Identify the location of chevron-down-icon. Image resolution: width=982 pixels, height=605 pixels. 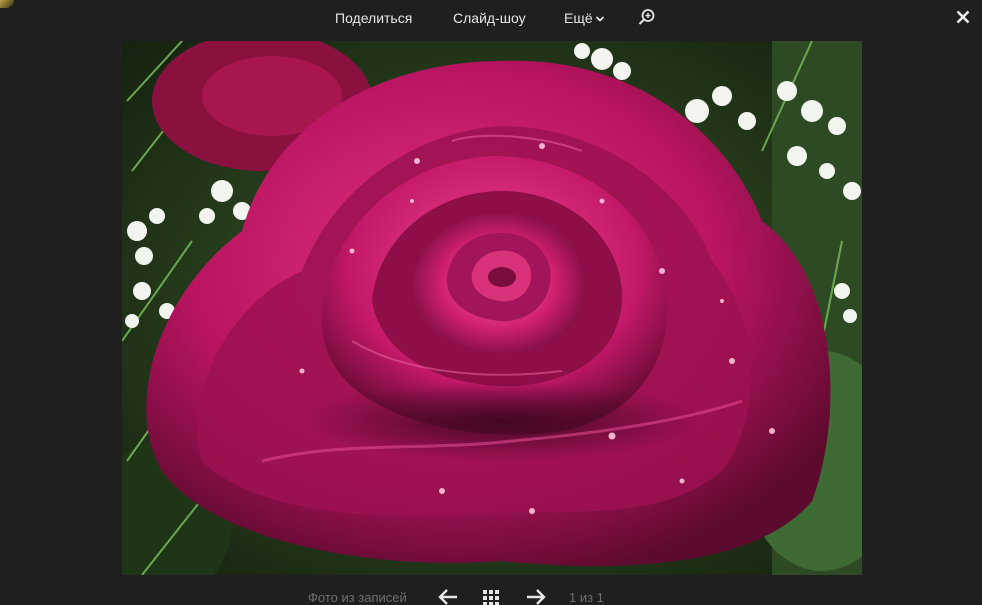
(599, 19).